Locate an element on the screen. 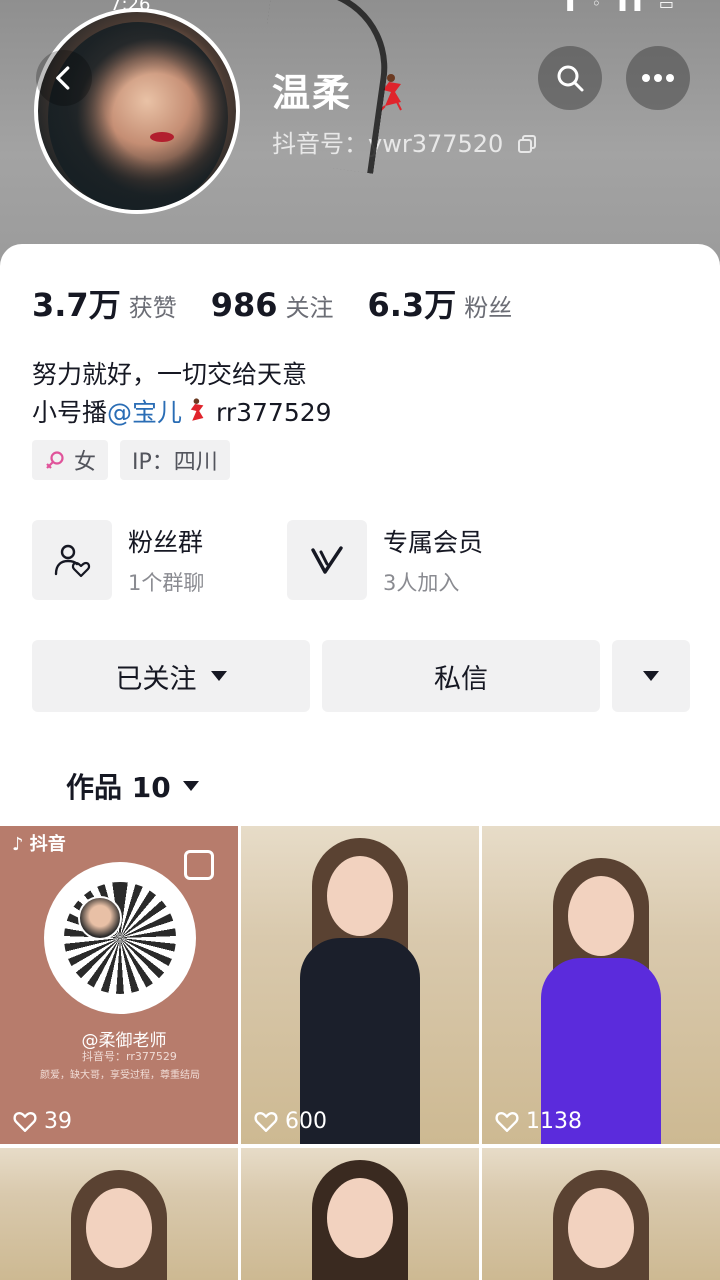  profile-name-text: 温柔 is located at coordinates (312, 93).